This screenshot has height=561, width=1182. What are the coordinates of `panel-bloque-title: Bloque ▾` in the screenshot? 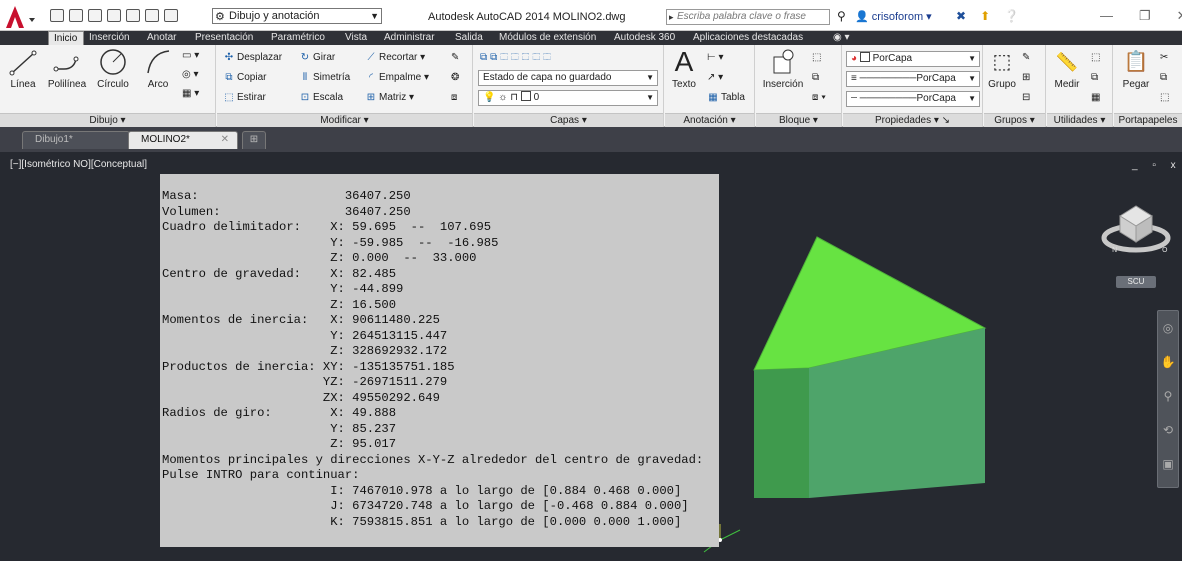 It's located at (798, 120).